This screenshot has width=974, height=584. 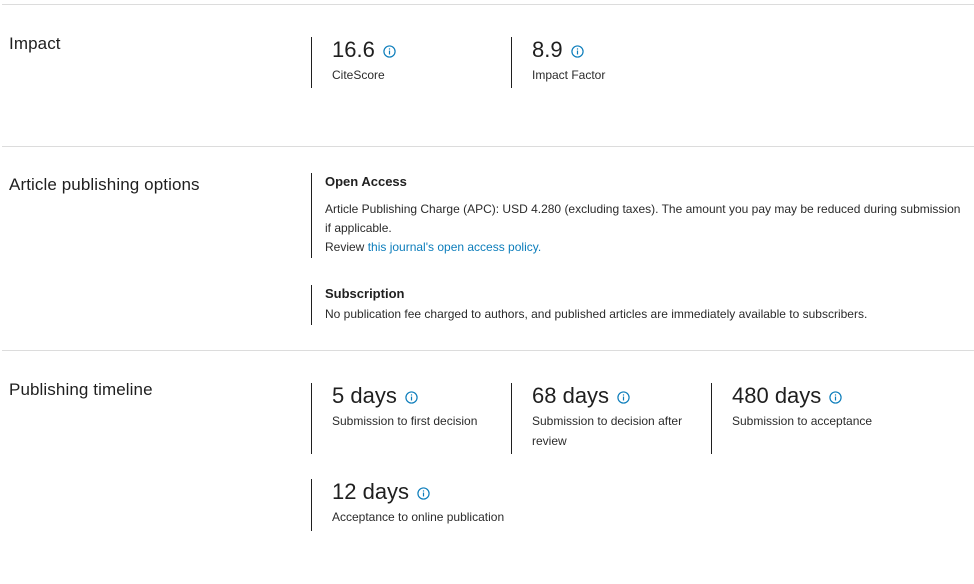 I want to click on metric-citescore: 16.6 CiteScore, so click(x=353, y=62).